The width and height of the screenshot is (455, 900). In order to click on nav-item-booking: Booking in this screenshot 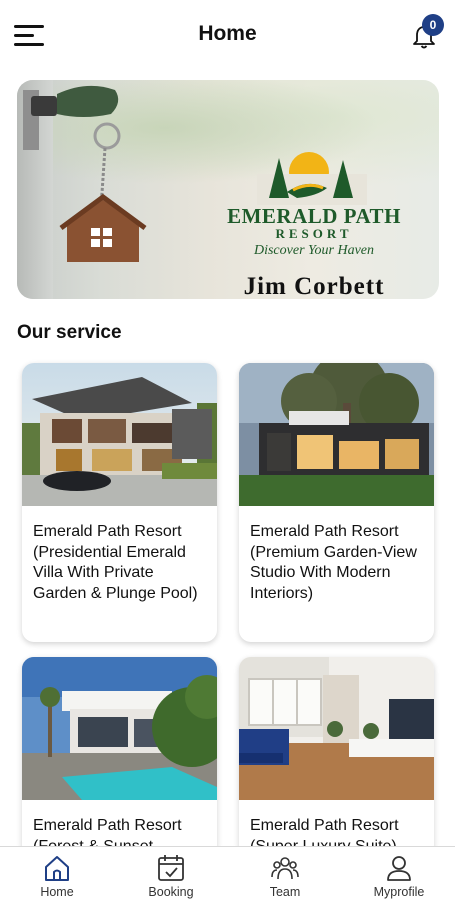, I will do `click(171, 876)`.